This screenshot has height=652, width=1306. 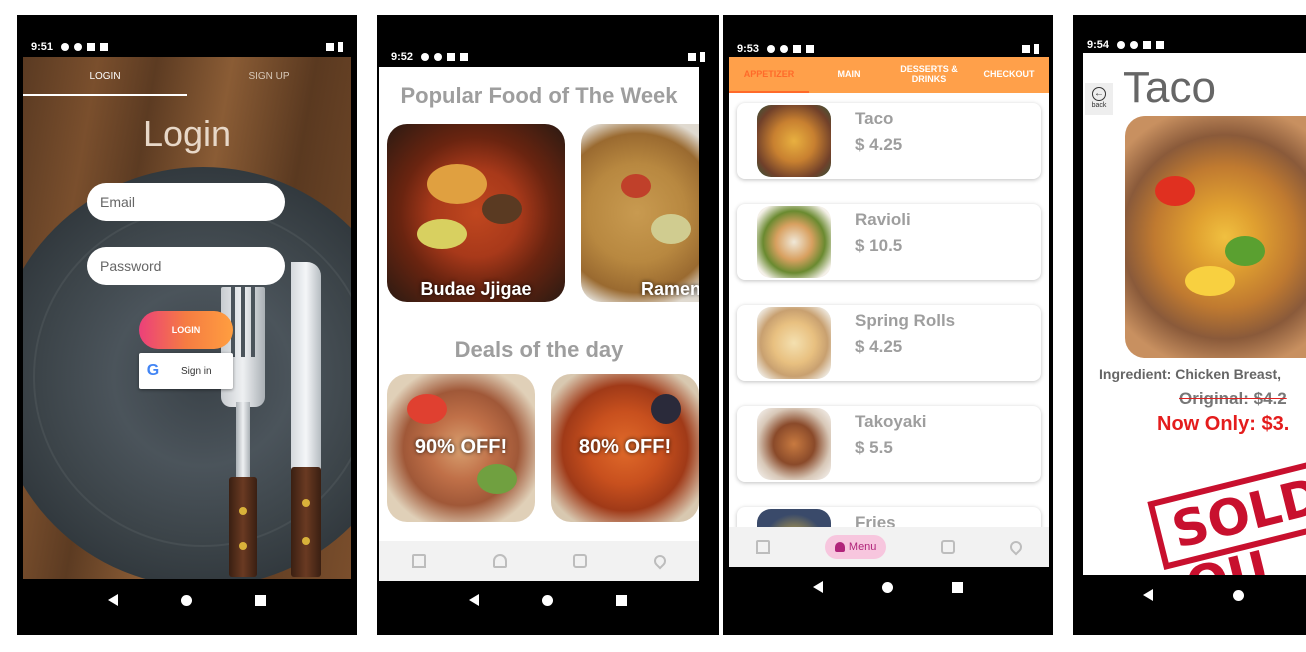 I want to click on deal-label: 80% OFF!, so click(x=625, y=447).